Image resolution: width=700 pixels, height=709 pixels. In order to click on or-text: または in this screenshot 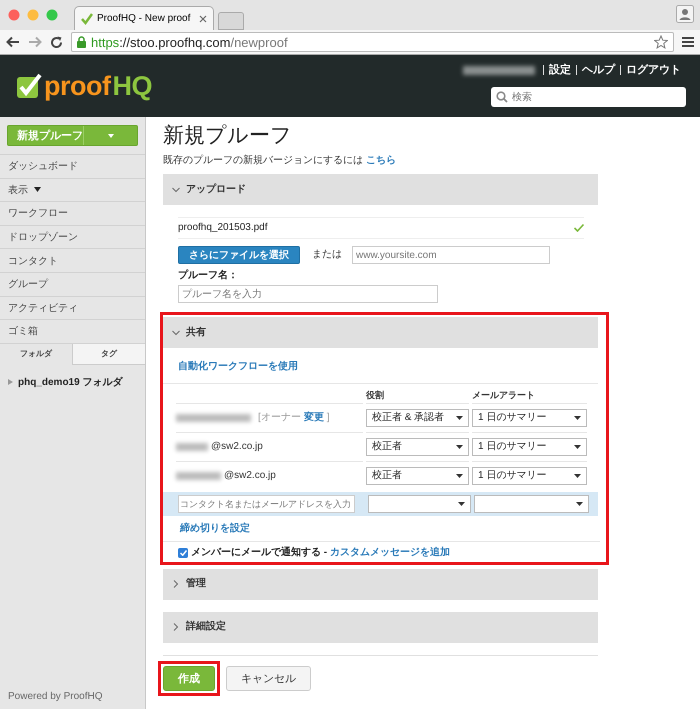, I will do `click(327, 255)`.